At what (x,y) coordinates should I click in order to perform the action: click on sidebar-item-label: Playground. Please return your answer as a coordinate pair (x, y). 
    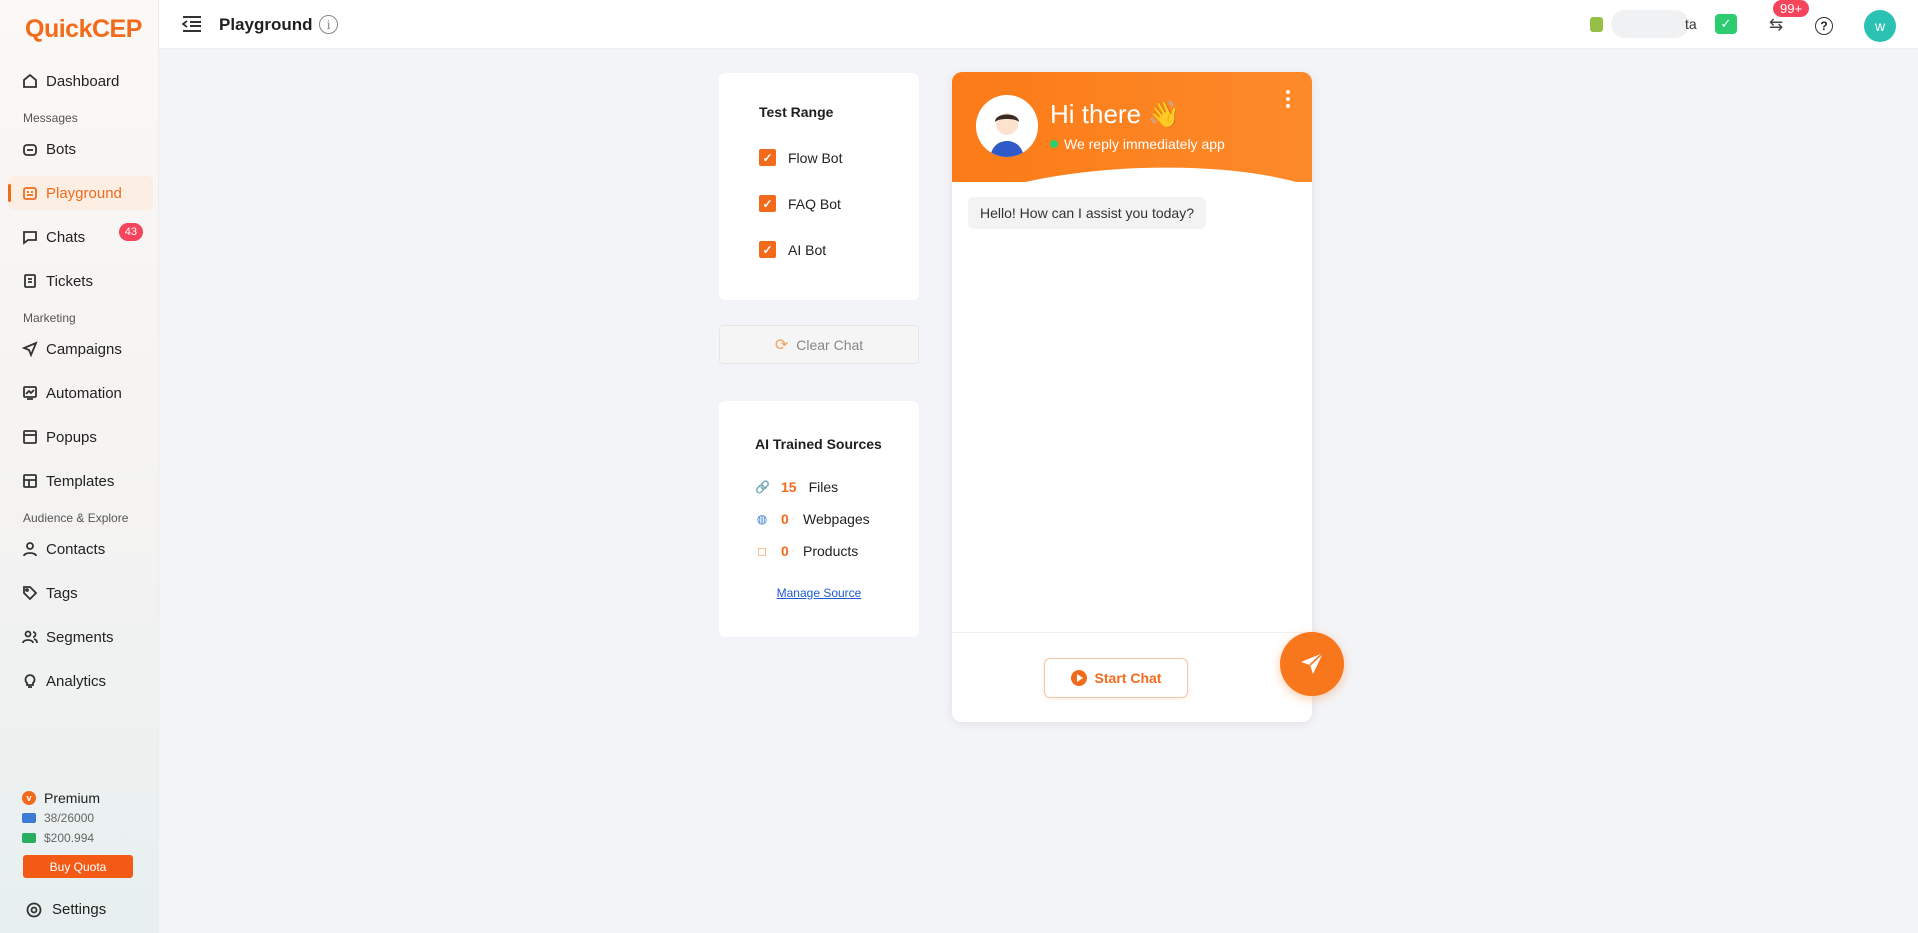
    Looking at the image, I should click on (84, 193).